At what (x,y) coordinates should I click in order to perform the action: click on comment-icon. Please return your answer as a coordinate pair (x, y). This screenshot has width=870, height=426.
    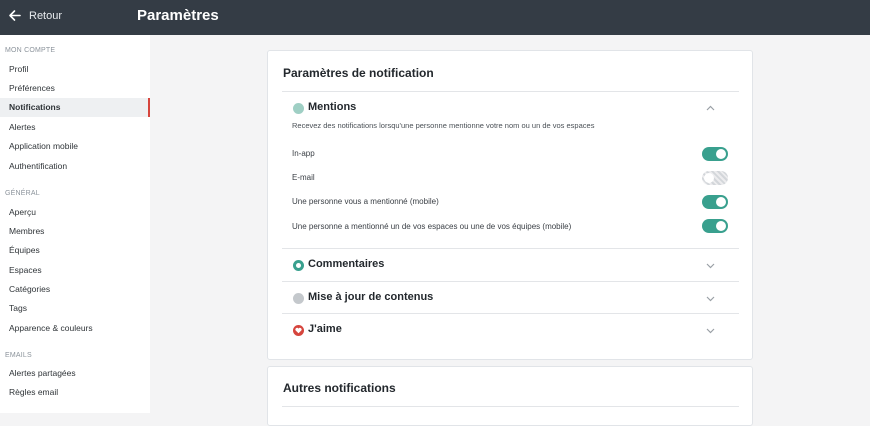
    Looking at the image, I should click on (298, 265).